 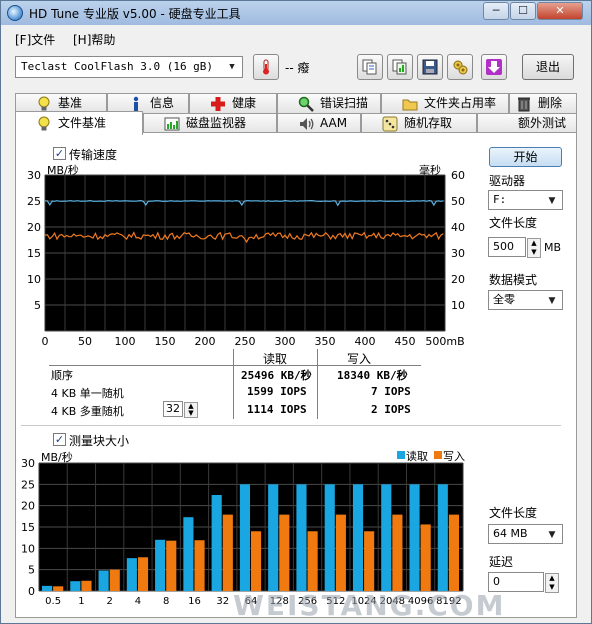 What do you see at coordinates (405, 341) in the screenshot?
I see `x-tick-label: 450` at bounding box center [405, 341].